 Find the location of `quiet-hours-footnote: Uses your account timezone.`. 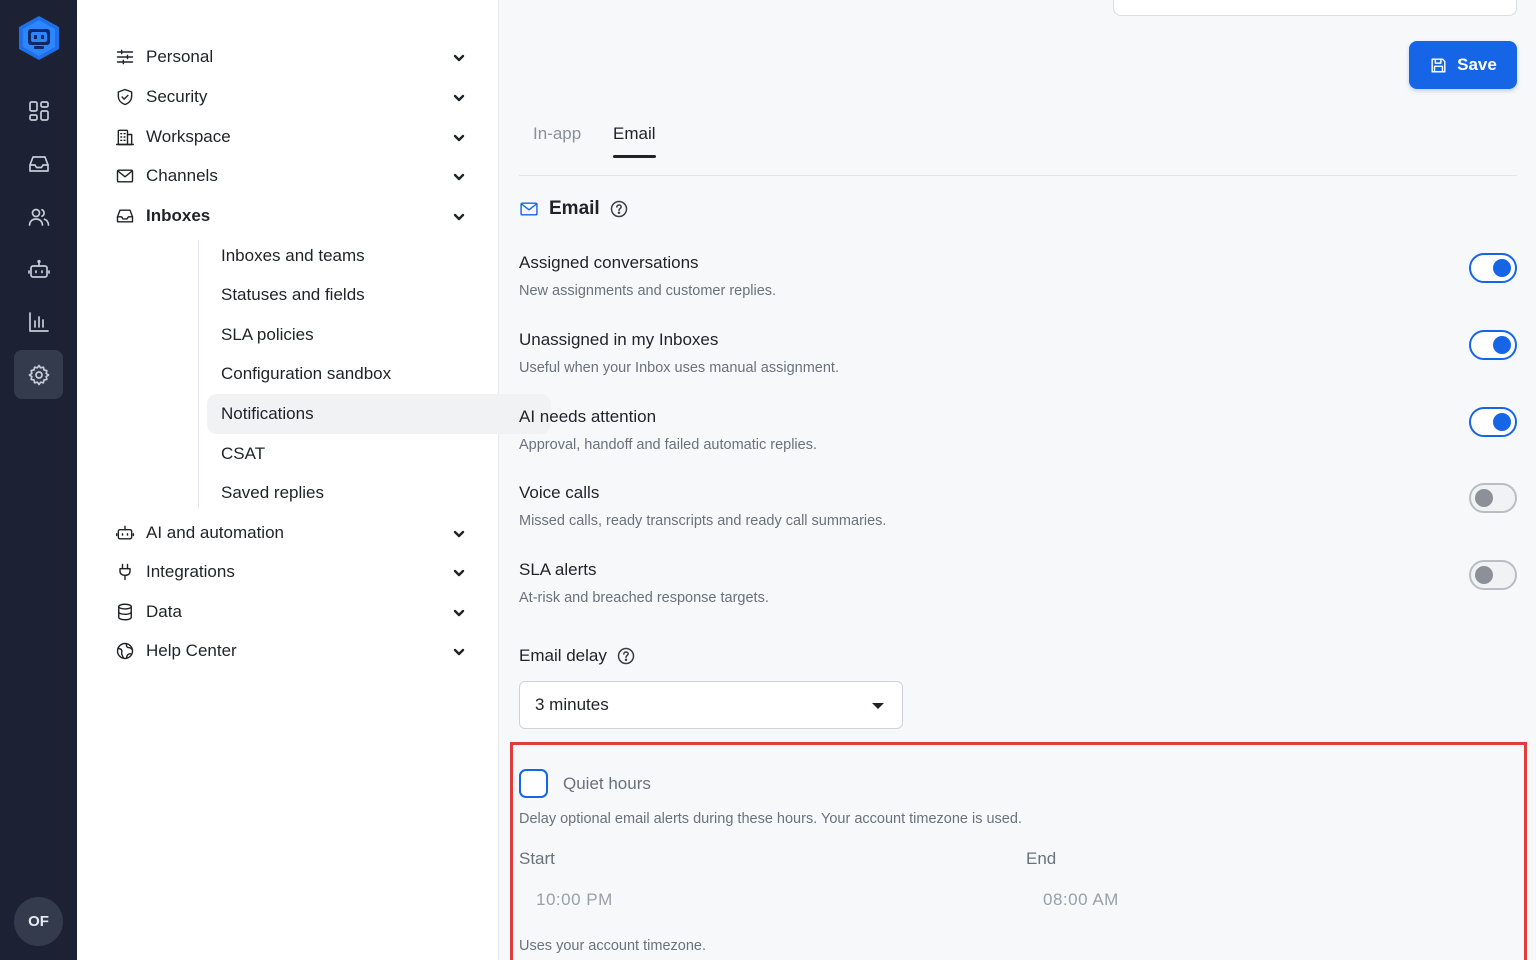

quiet-hours-footnote: Uses your account timezone. is located at coordinates (612, 946).